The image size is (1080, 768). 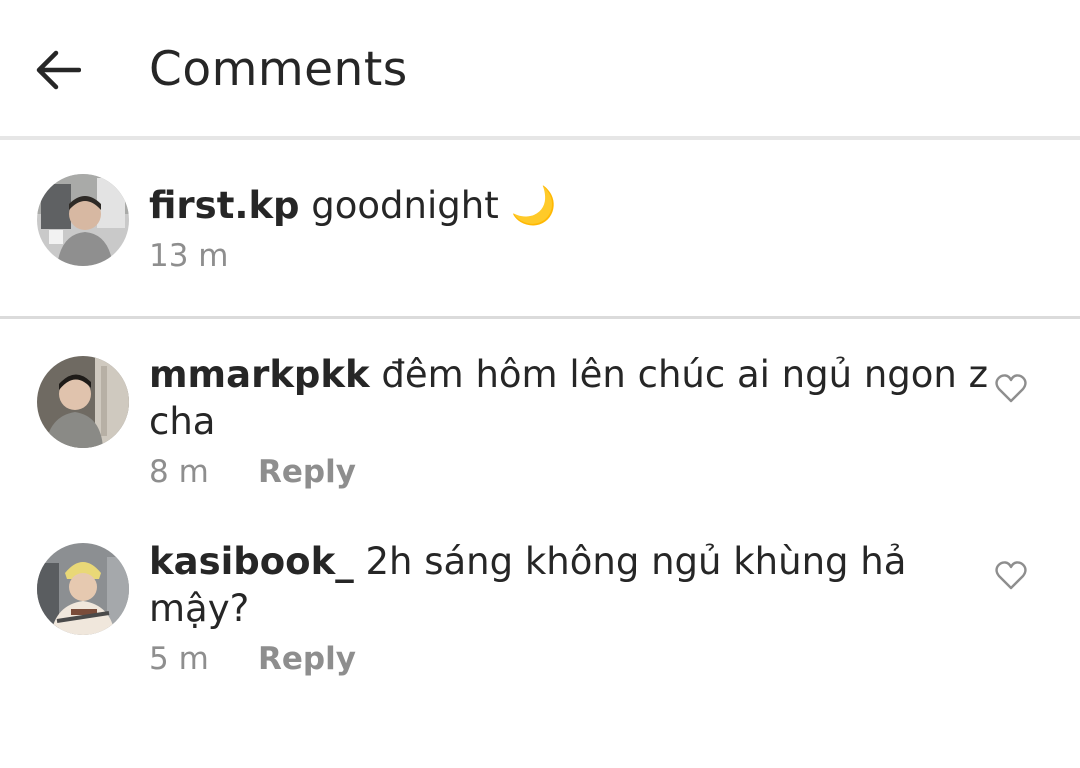 I want to click on moon-emoji: 🌙, so click(x=533, y=205).